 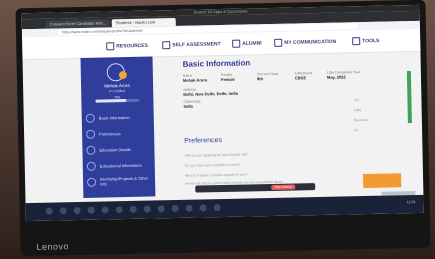 What do you see at coordinates (212, 165) in the screenshot?
I see `pref-row: Do you have any countries in mind?` at bounding box center [212, 165].